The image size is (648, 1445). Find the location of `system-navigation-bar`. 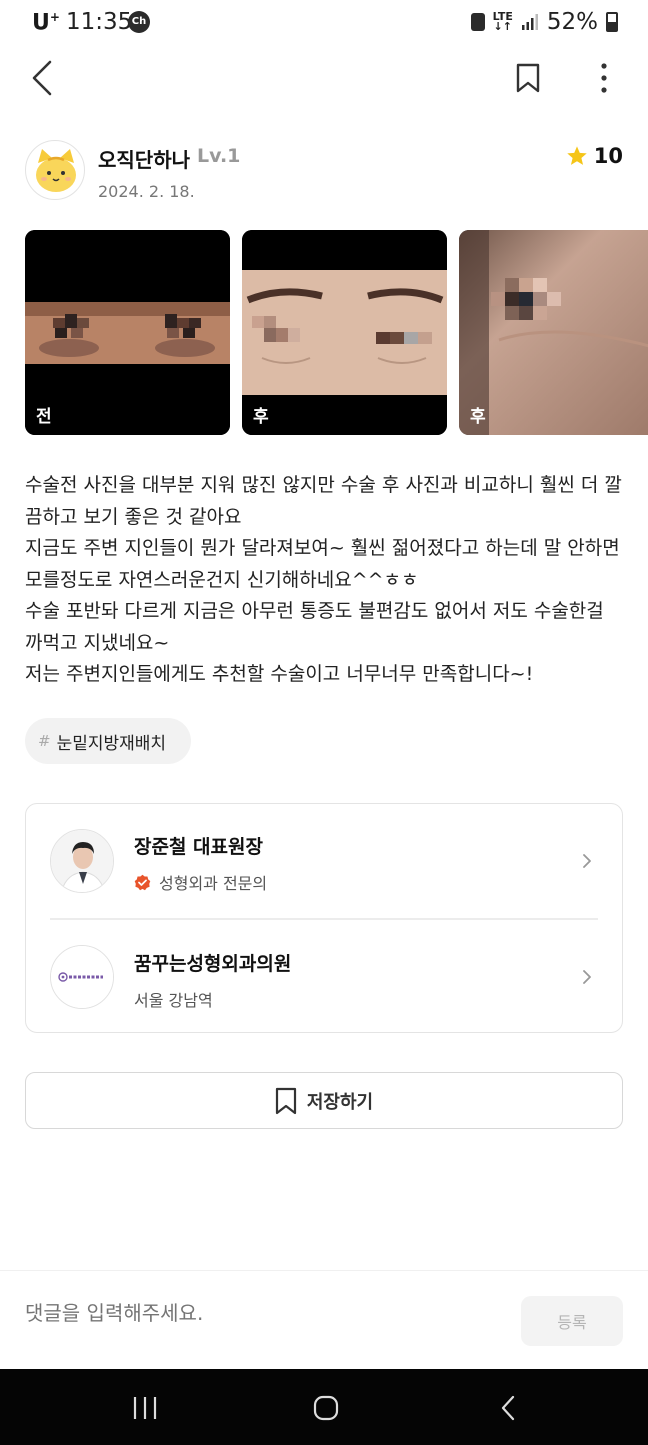

system-navigation-bar is located at coordinates (324, 1407).